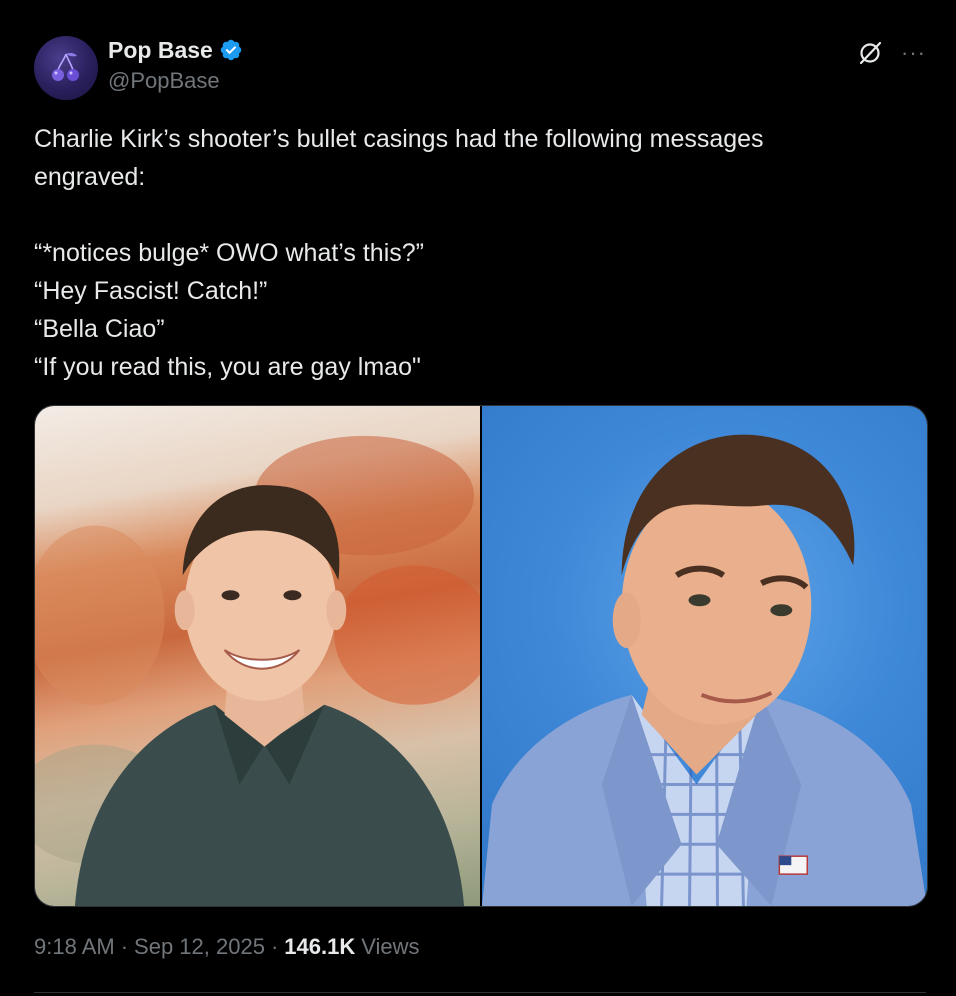 The height and width of the screenshot is (996, 956). What do you see at coordinates (231, 50) in the screenshot?
I see `verified-badge-icon` at bounding box center [231, 50].